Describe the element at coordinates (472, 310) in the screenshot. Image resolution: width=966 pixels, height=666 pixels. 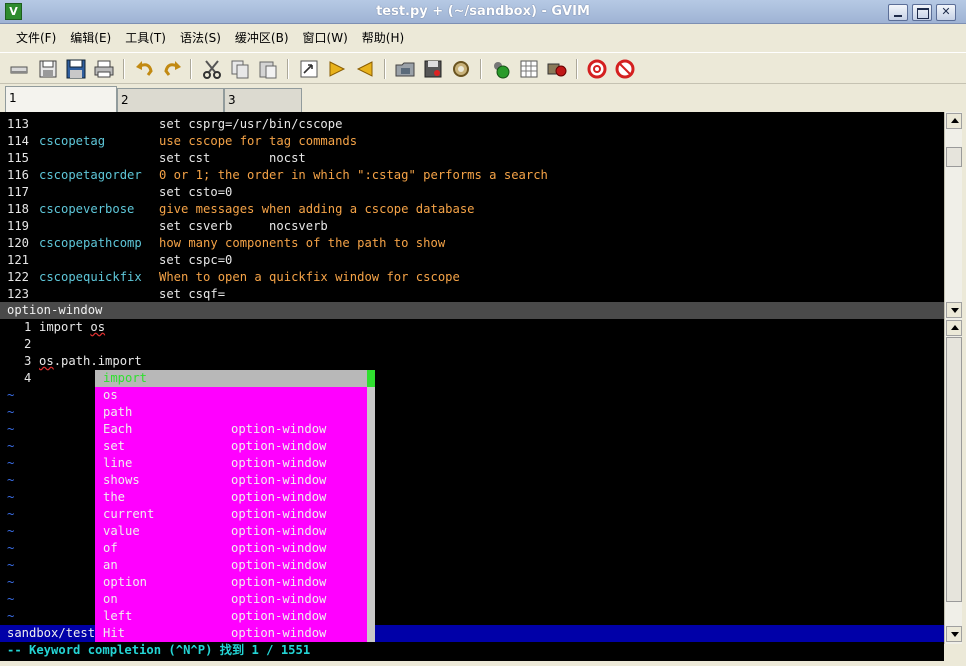
I see `option-window-statusline: option-window` at that location.